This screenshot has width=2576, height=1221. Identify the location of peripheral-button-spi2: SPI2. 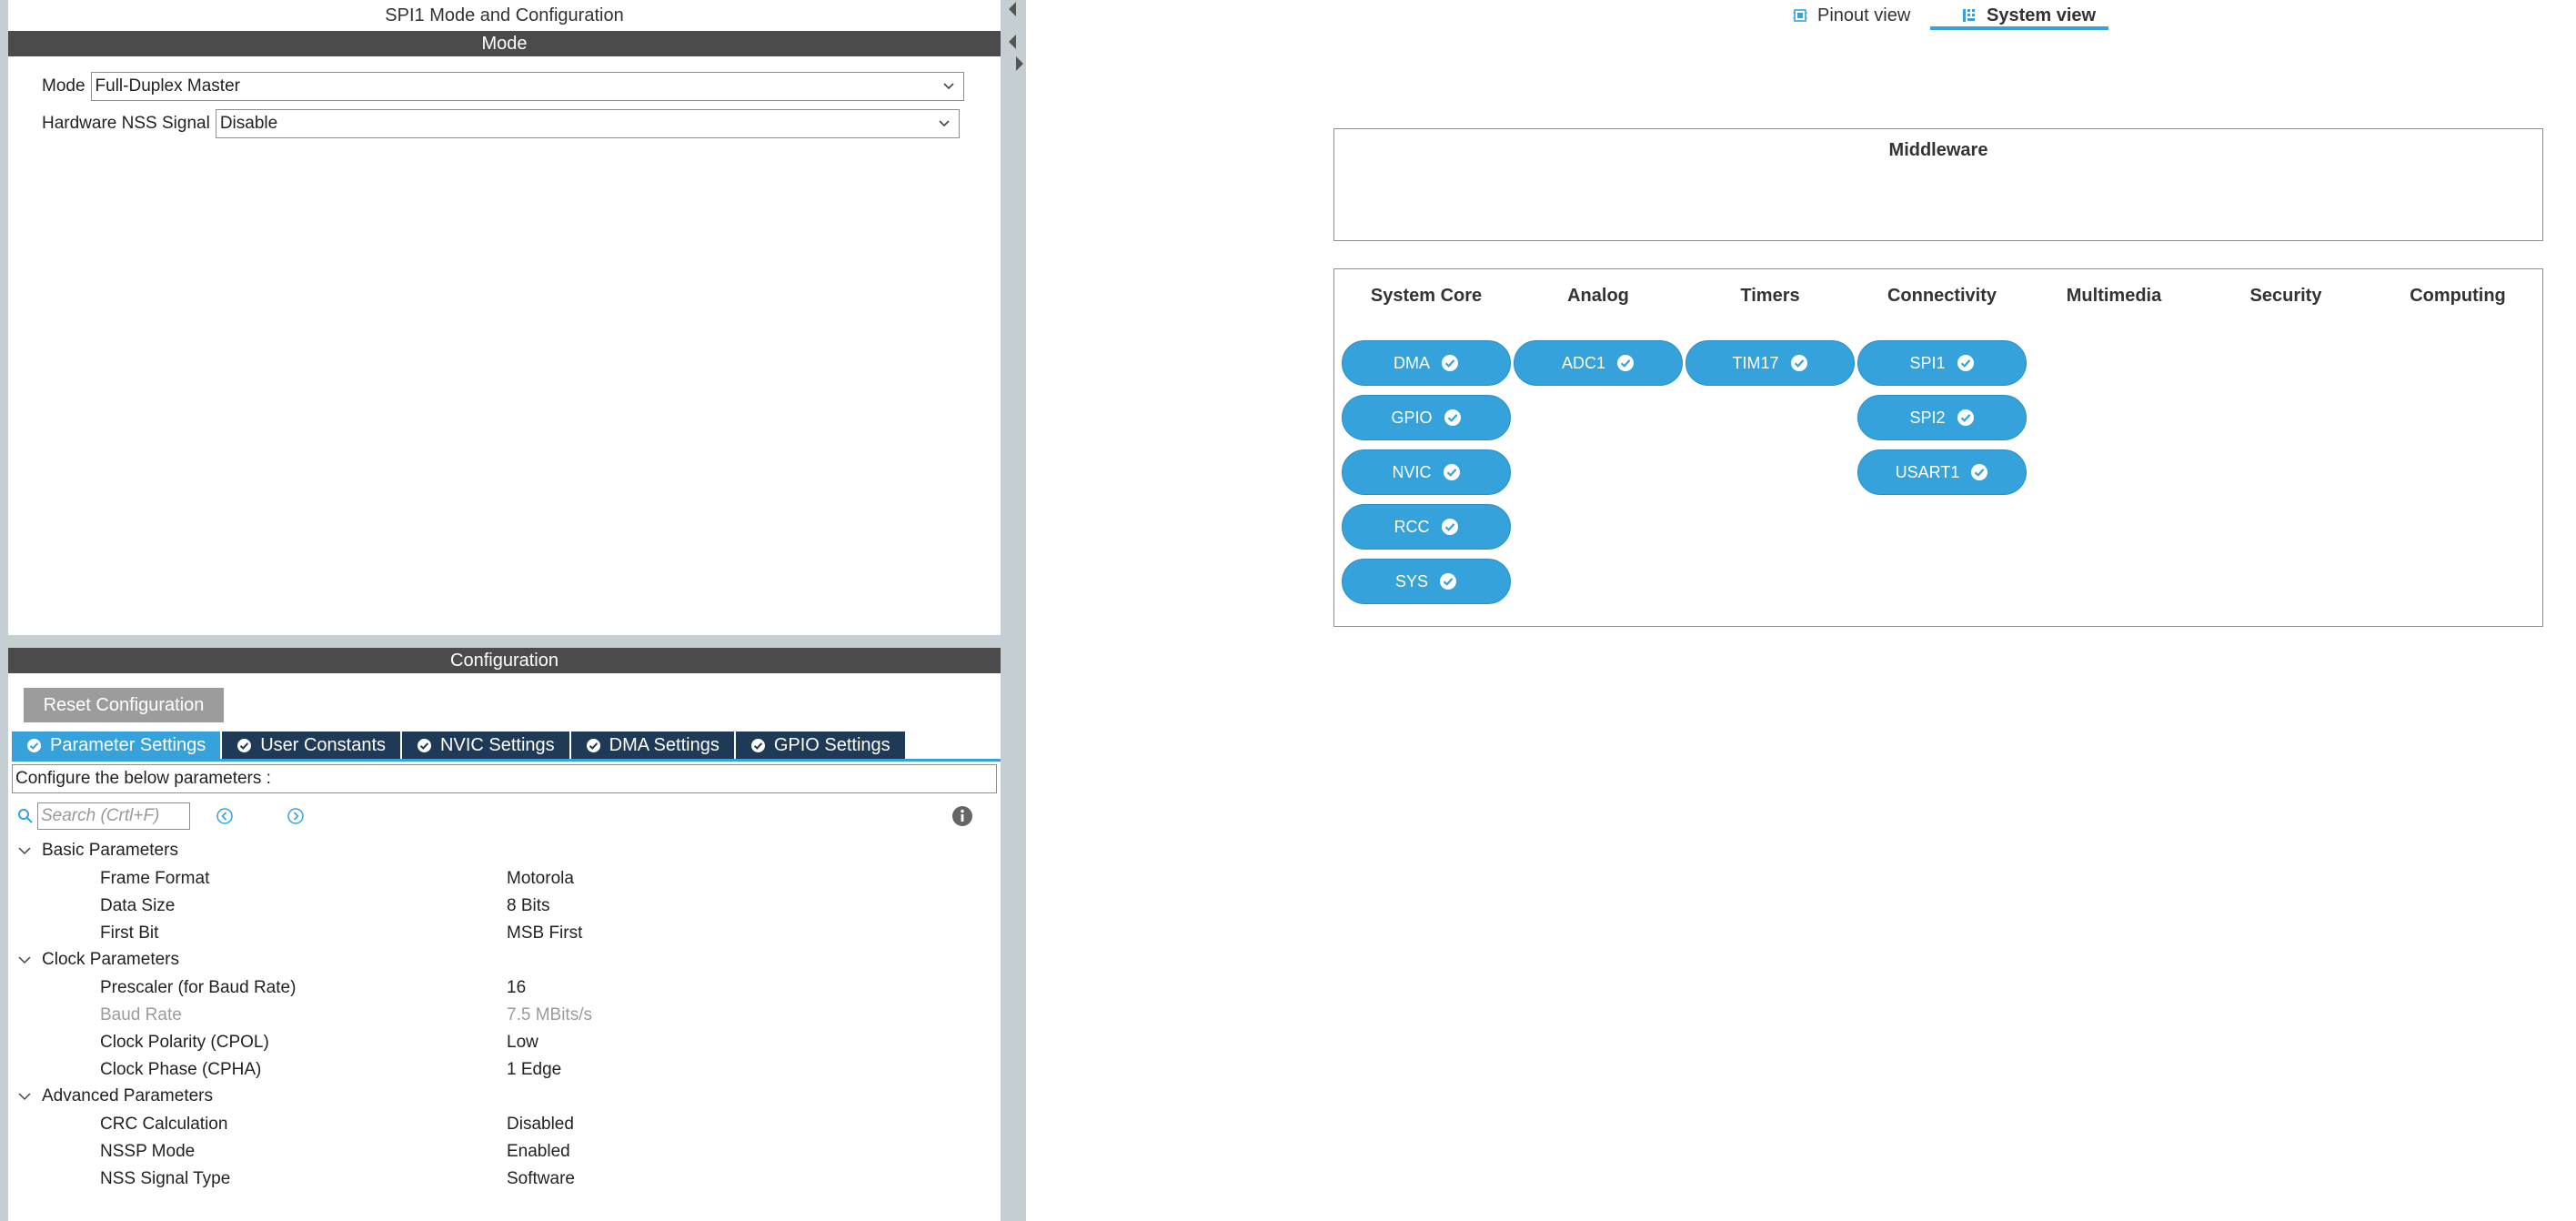
(1942, 417).